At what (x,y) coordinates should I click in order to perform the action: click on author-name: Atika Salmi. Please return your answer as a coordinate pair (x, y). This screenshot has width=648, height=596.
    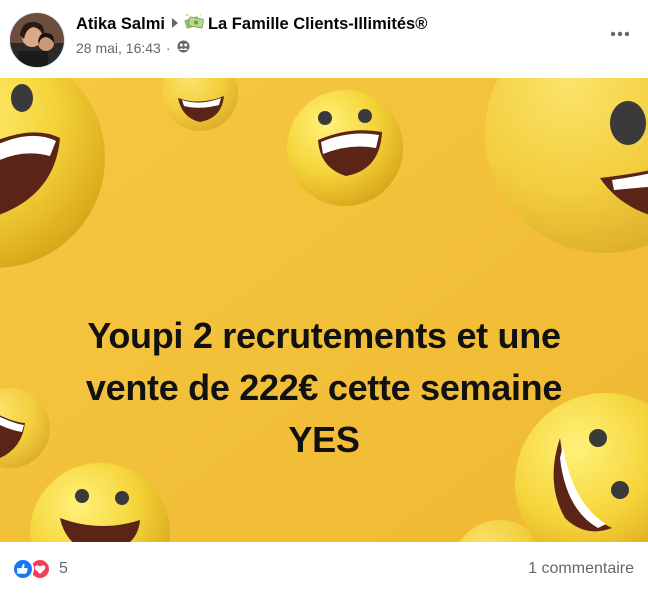
    Looking at the image, I should click on (120, 24).